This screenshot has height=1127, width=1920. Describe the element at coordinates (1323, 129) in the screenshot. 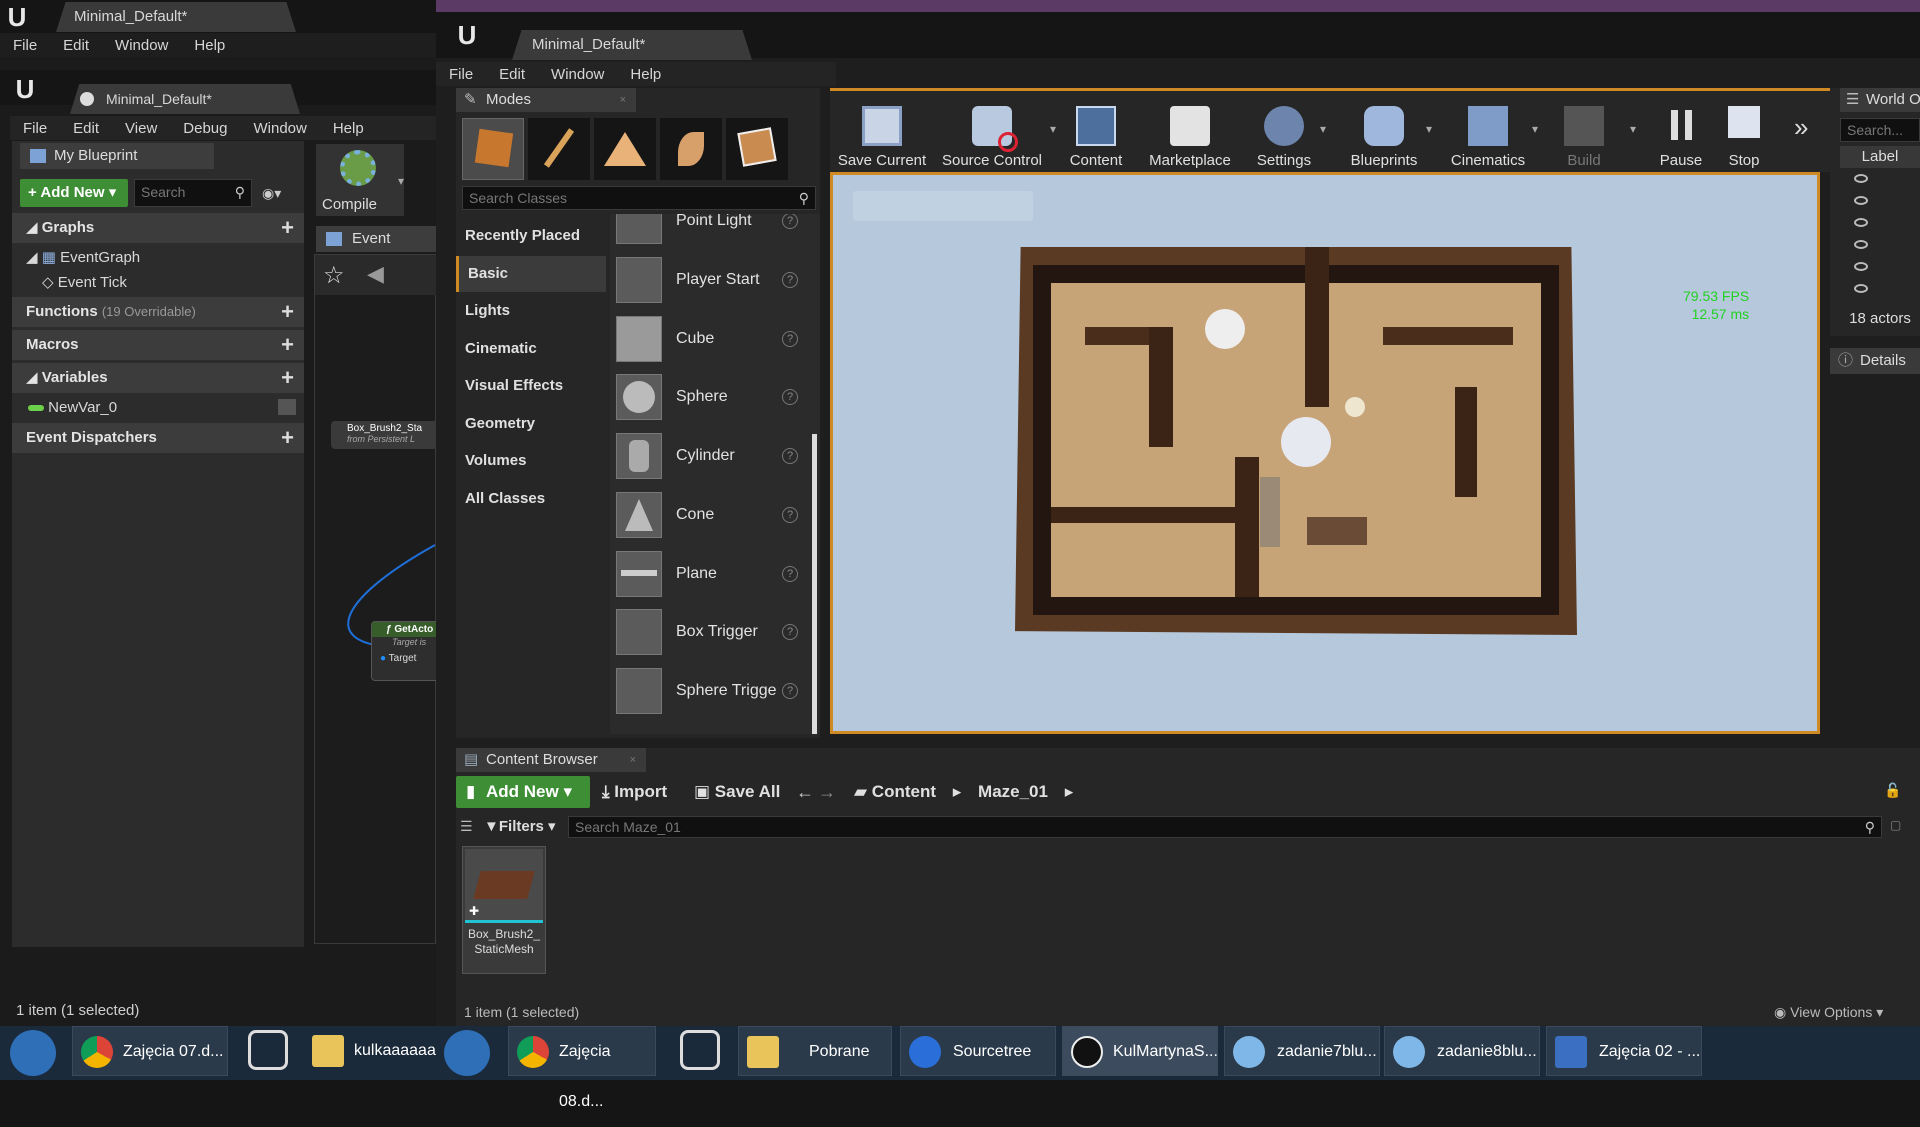

I see `settings-dropdown-icon: ▾` at that location.